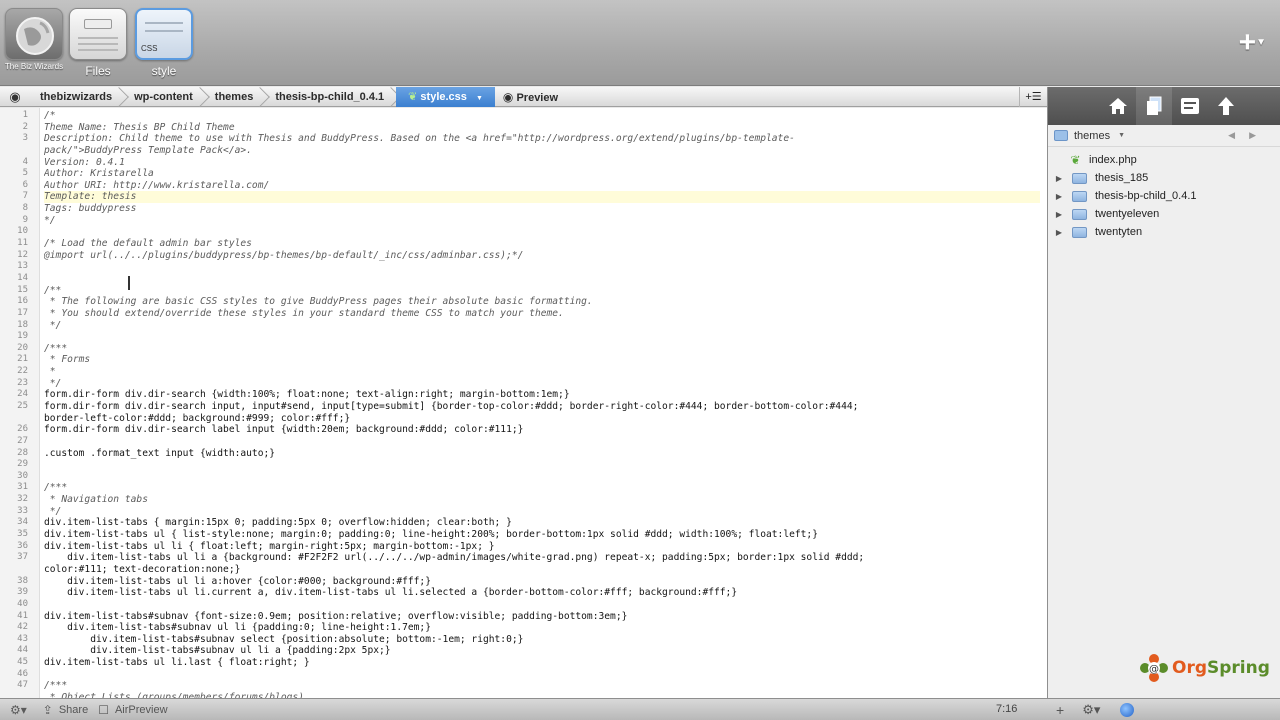 This screenshot has height=720, width=1280. What do you see at coordinates (98, 43) in the screenshot?
I see `project-files: Files` at bounding box center [98, 43].